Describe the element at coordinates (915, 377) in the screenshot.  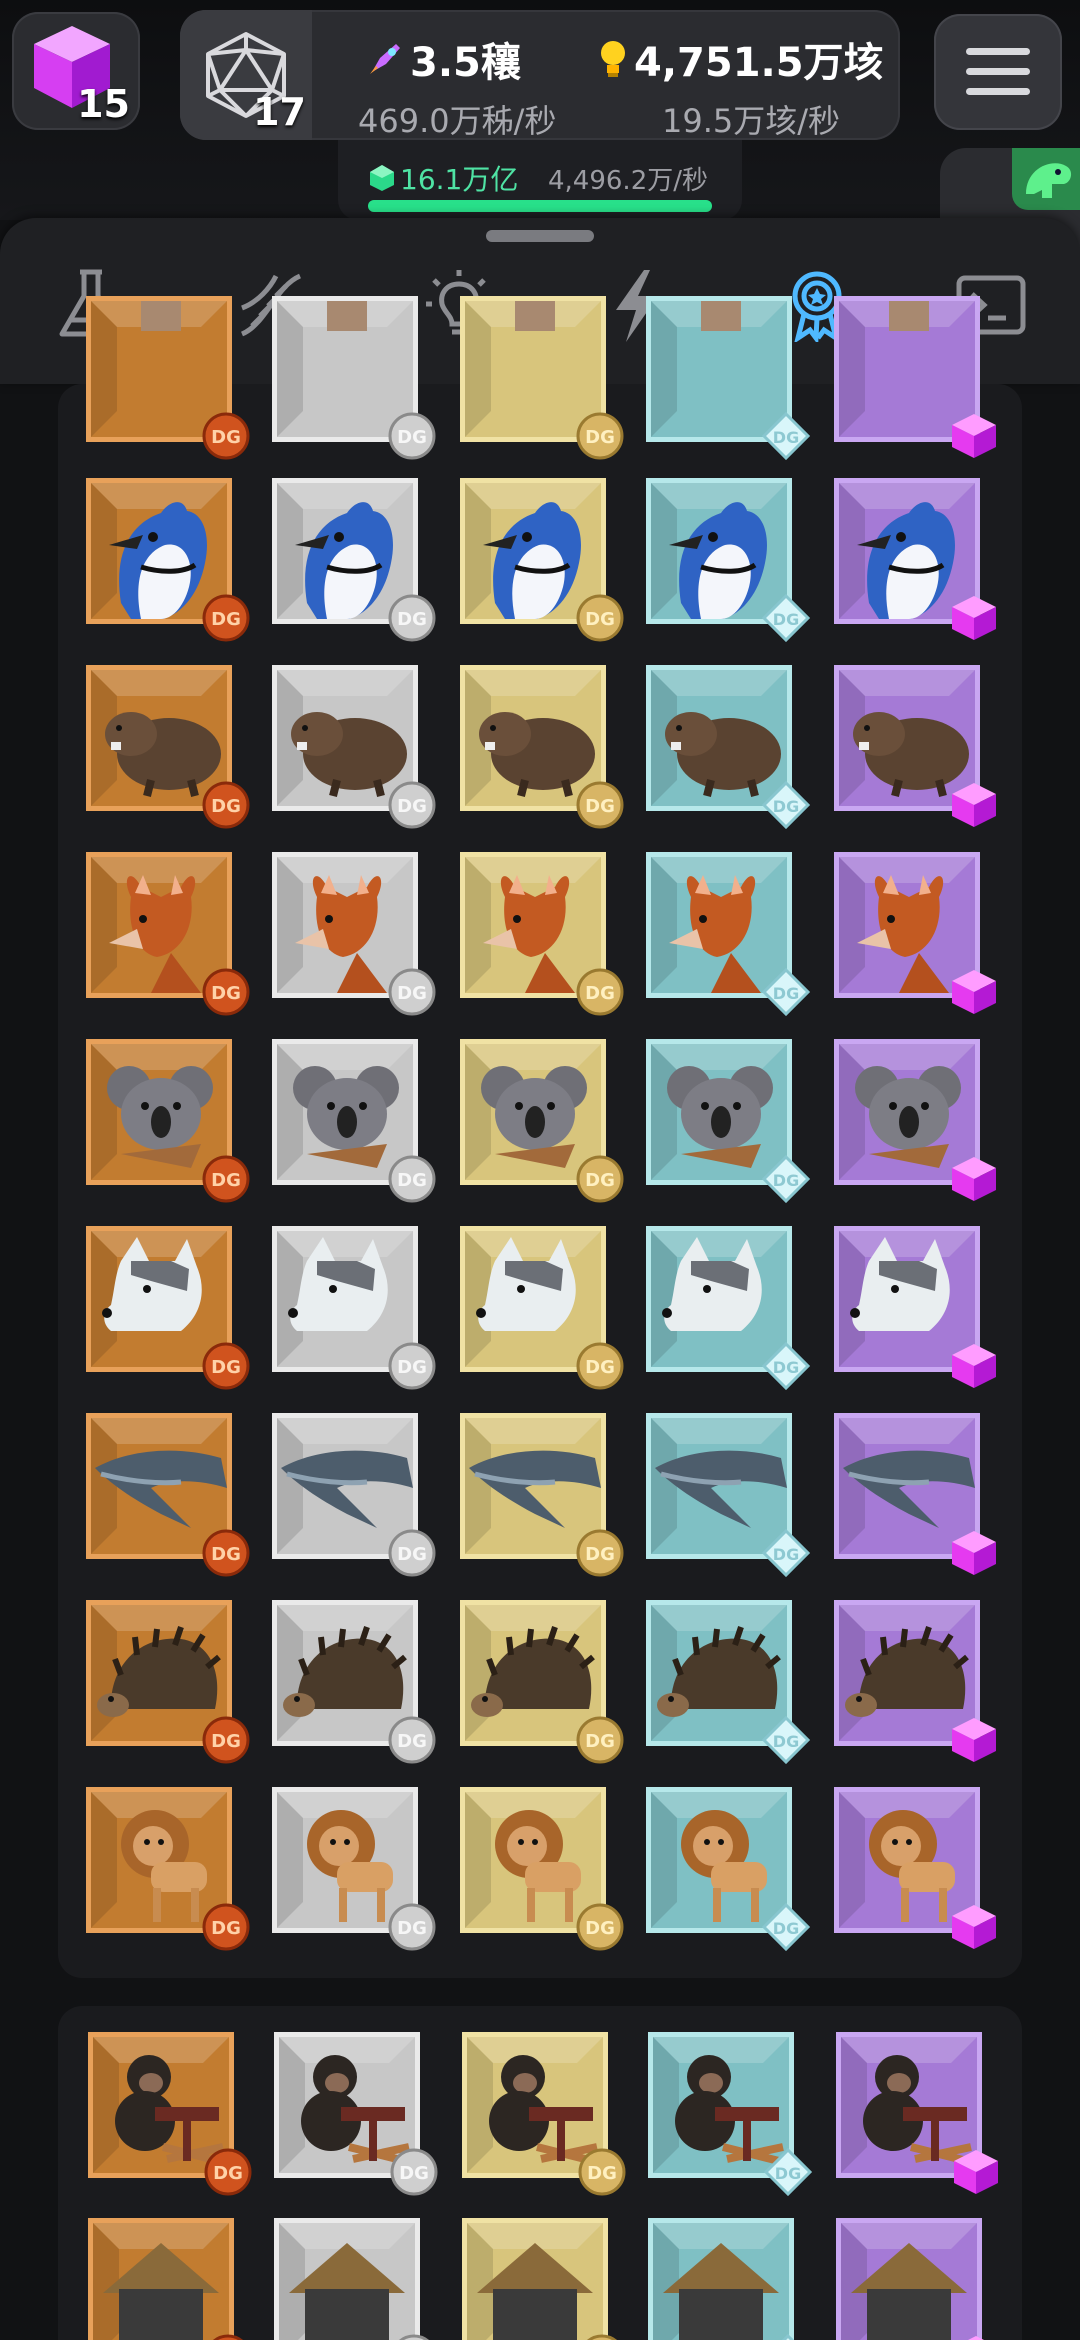
I see `collection-card-partial-row-cube` at that location.